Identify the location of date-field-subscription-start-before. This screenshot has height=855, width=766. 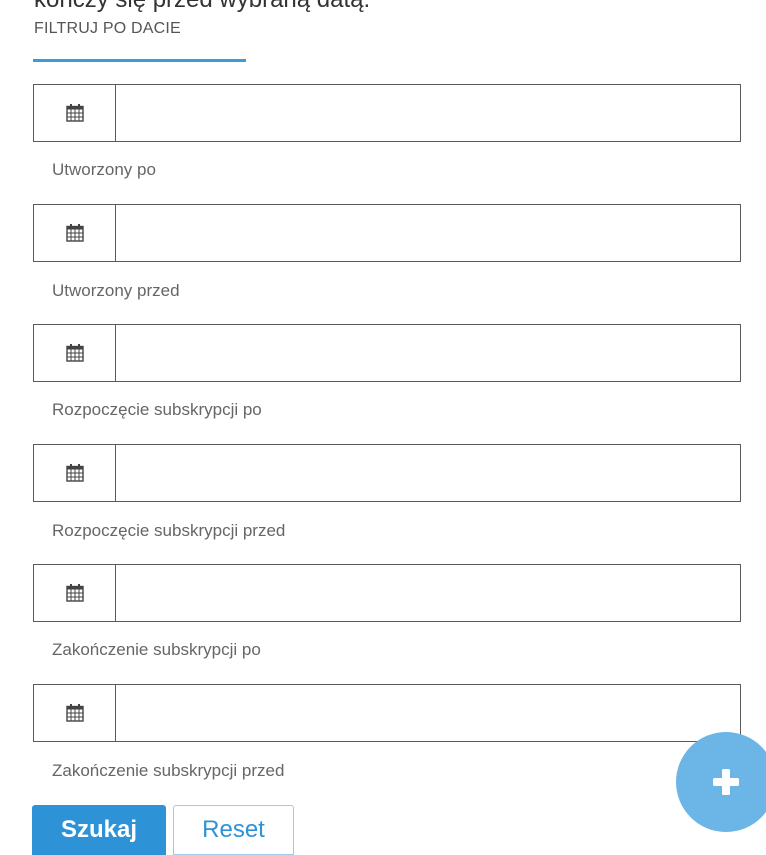
(387, 473).